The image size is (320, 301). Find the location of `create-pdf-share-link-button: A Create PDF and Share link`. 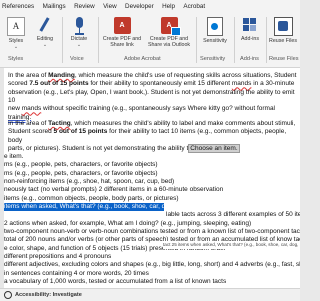

create-pdf-share-link-button: A Create PDF and Share link is located at coordinates (122, 32).